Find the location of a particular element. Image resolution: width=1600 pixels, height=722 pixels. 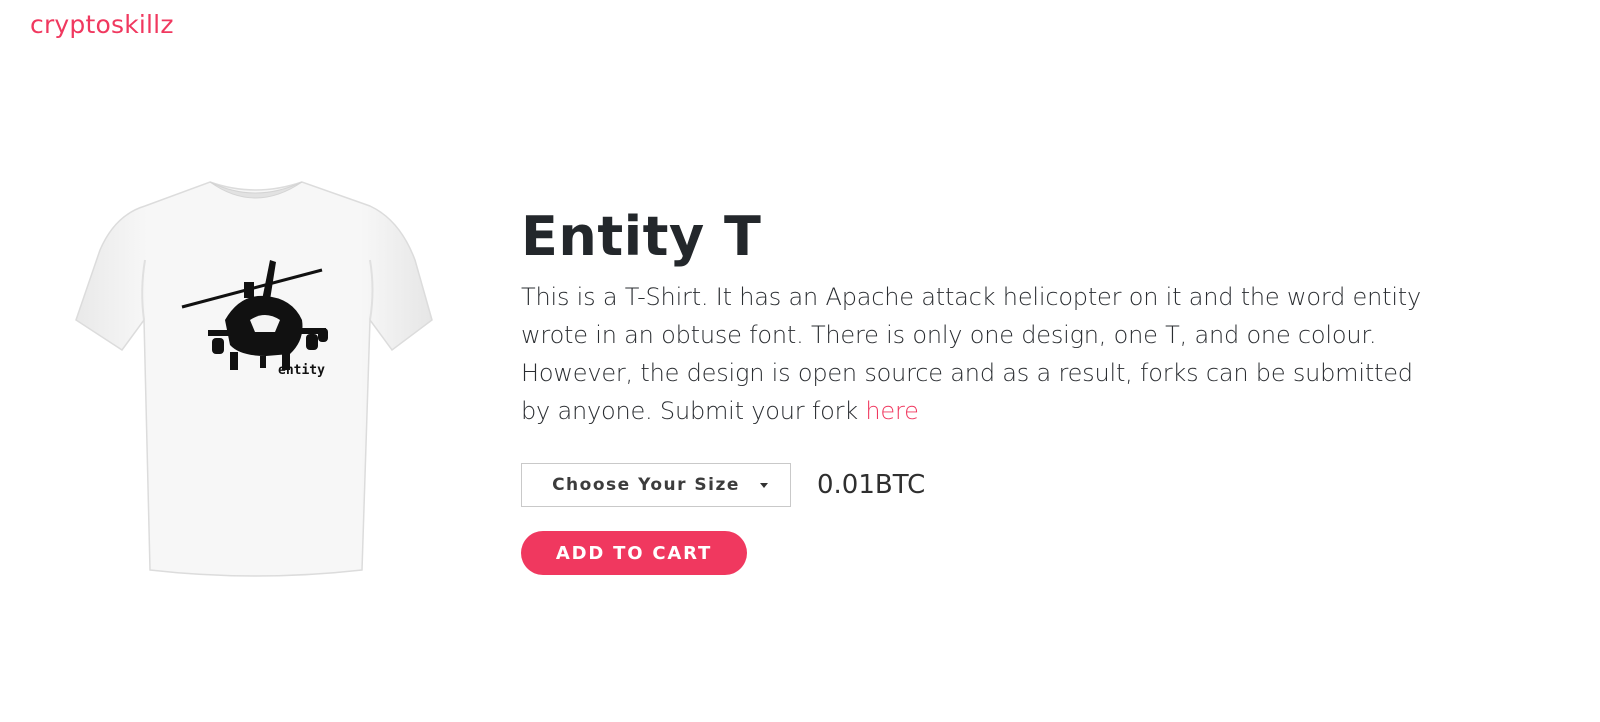

submit-fork-link: here is located at coordinates (891, 411).